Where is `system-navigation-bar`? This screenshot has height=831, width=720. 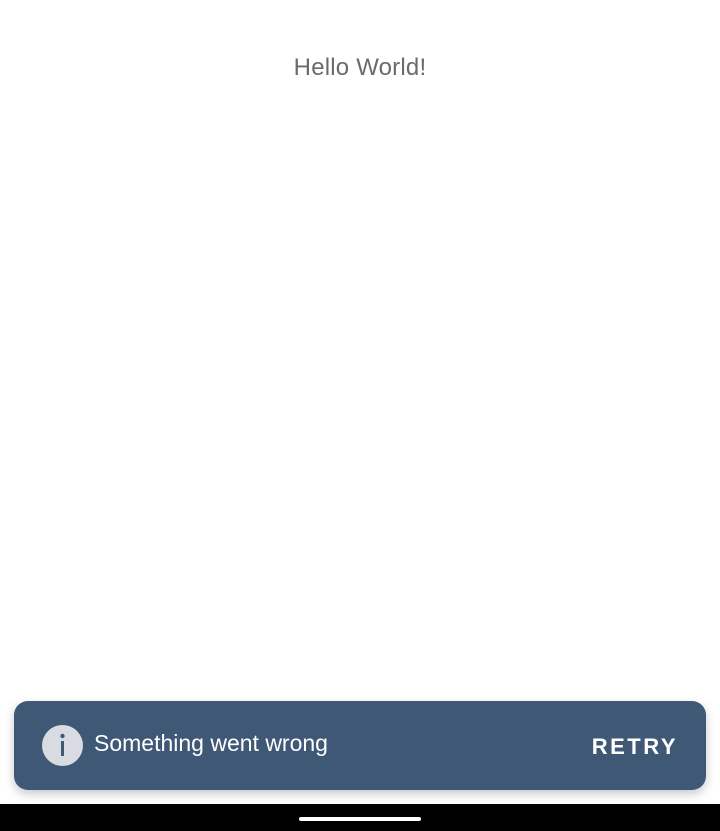 system-navigation-bar is located at coordinates (360, 817).